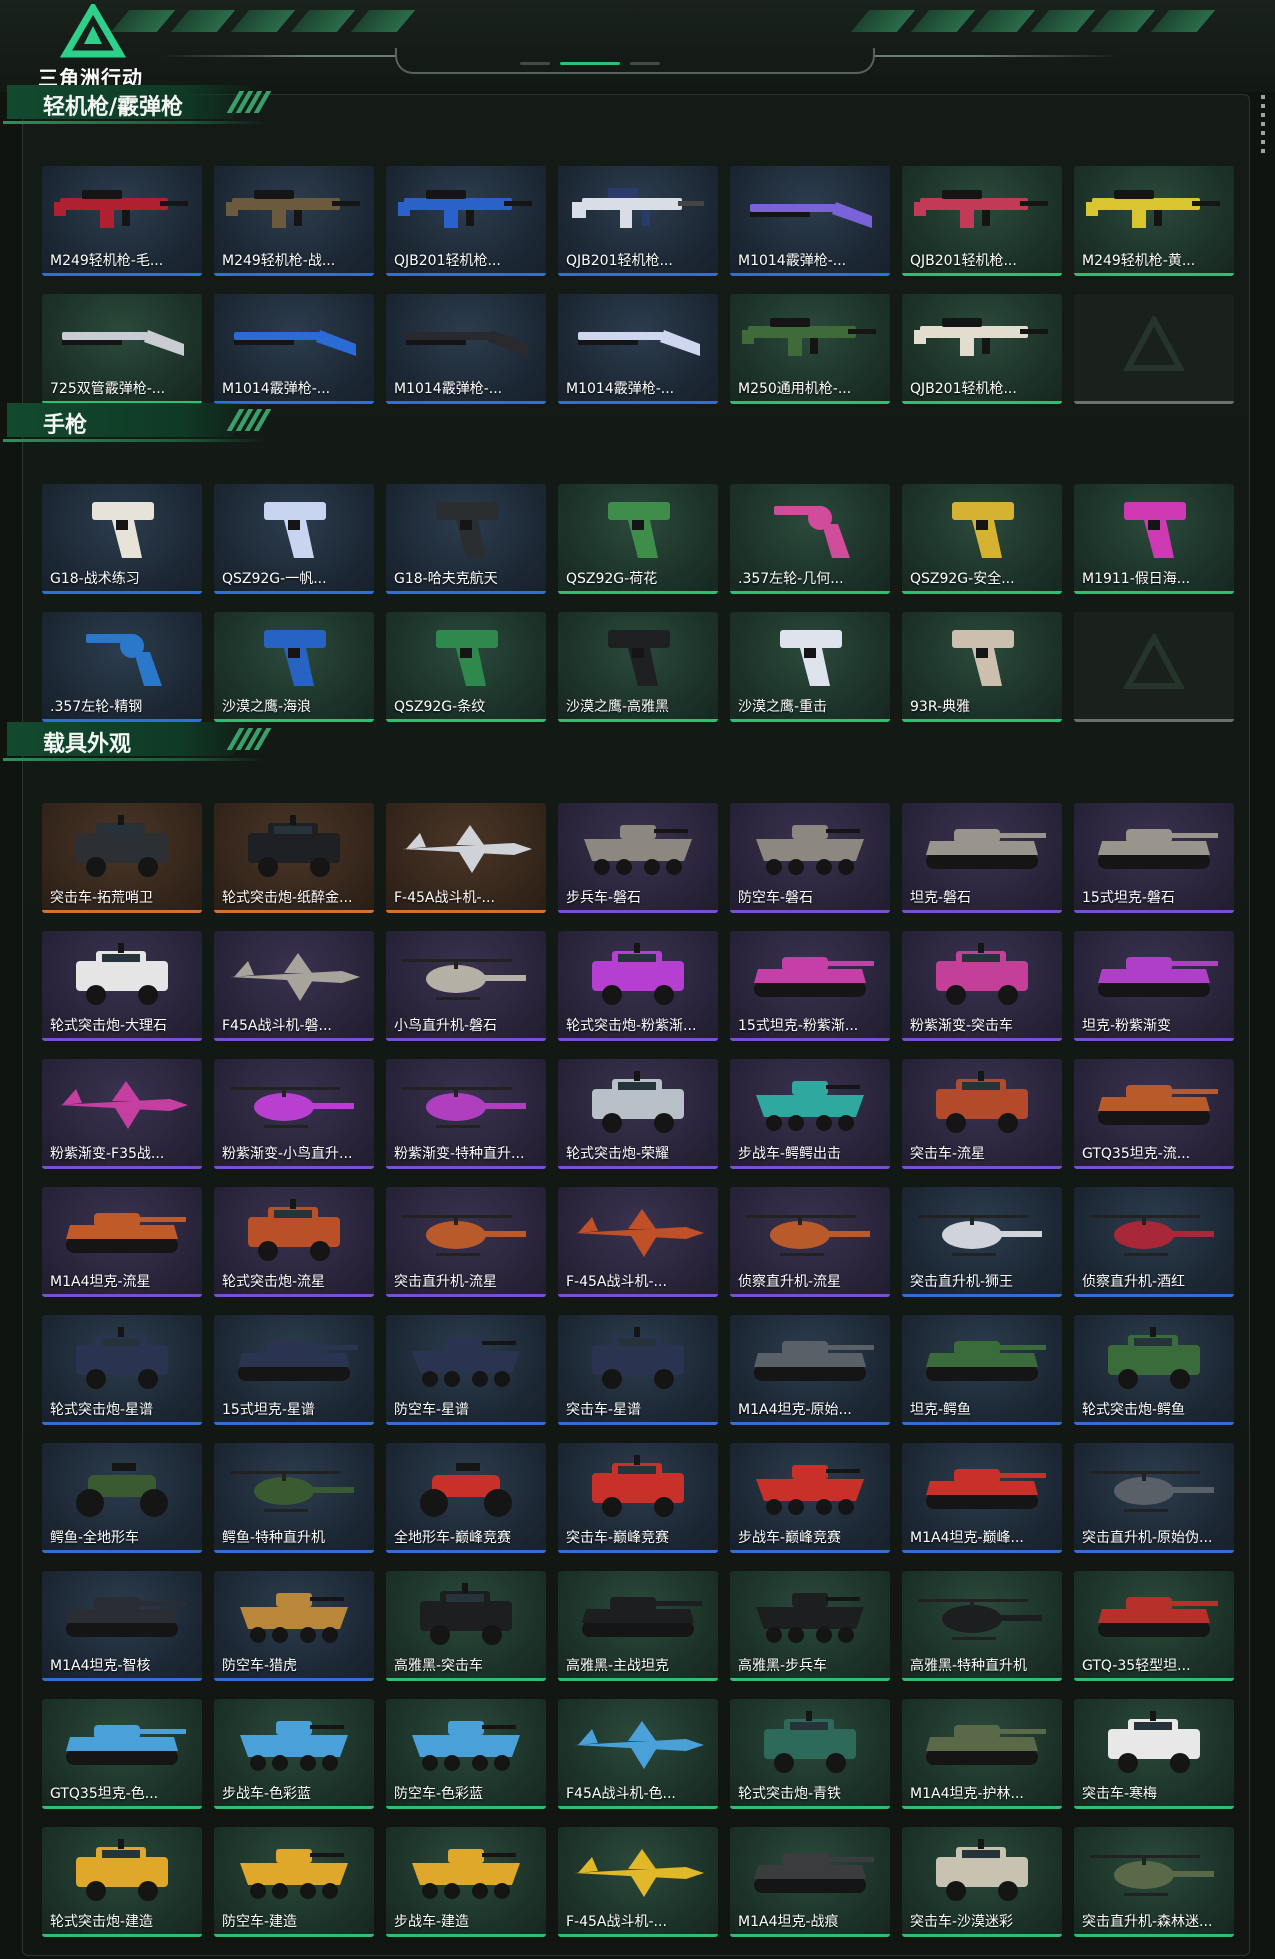  What do you see at coordinates (982, 1626) in the screenshot?
I see `item-card: 高雅黑-特种直升机` at bounding box center [982, 1626].